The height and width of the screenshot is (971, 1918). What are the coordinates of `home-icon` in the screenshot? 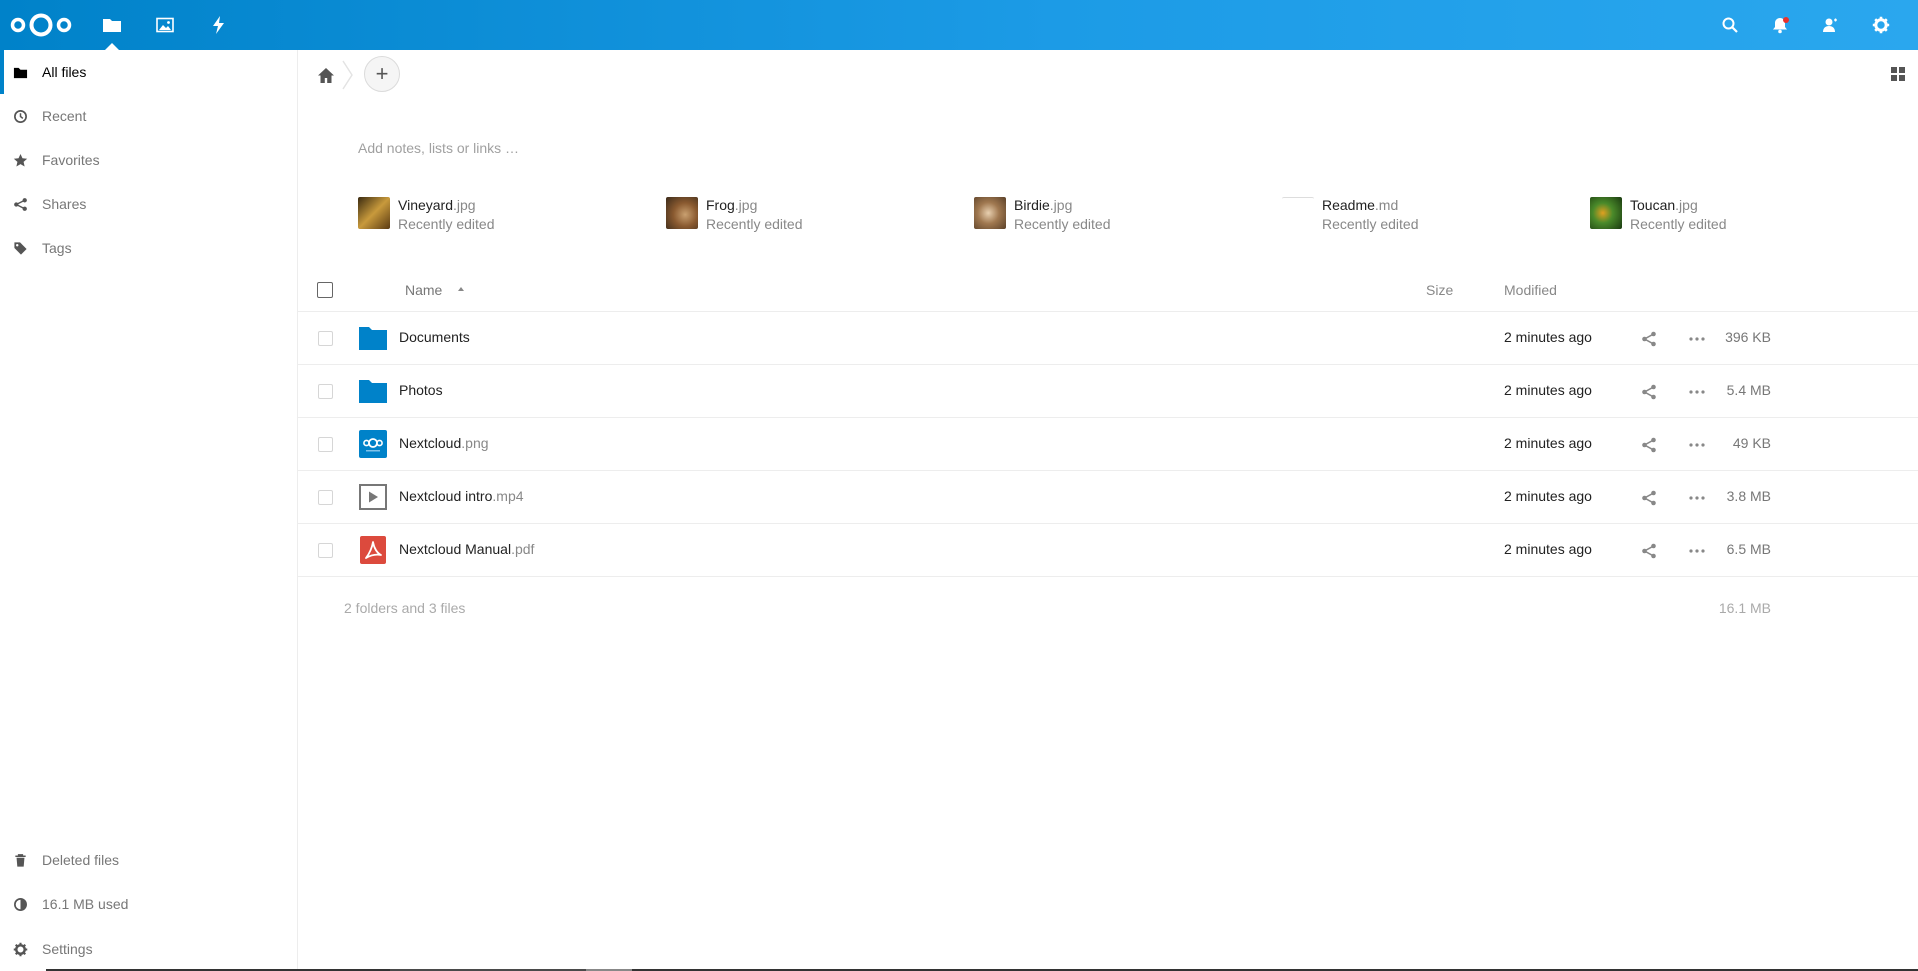 It's located at (326, 76).